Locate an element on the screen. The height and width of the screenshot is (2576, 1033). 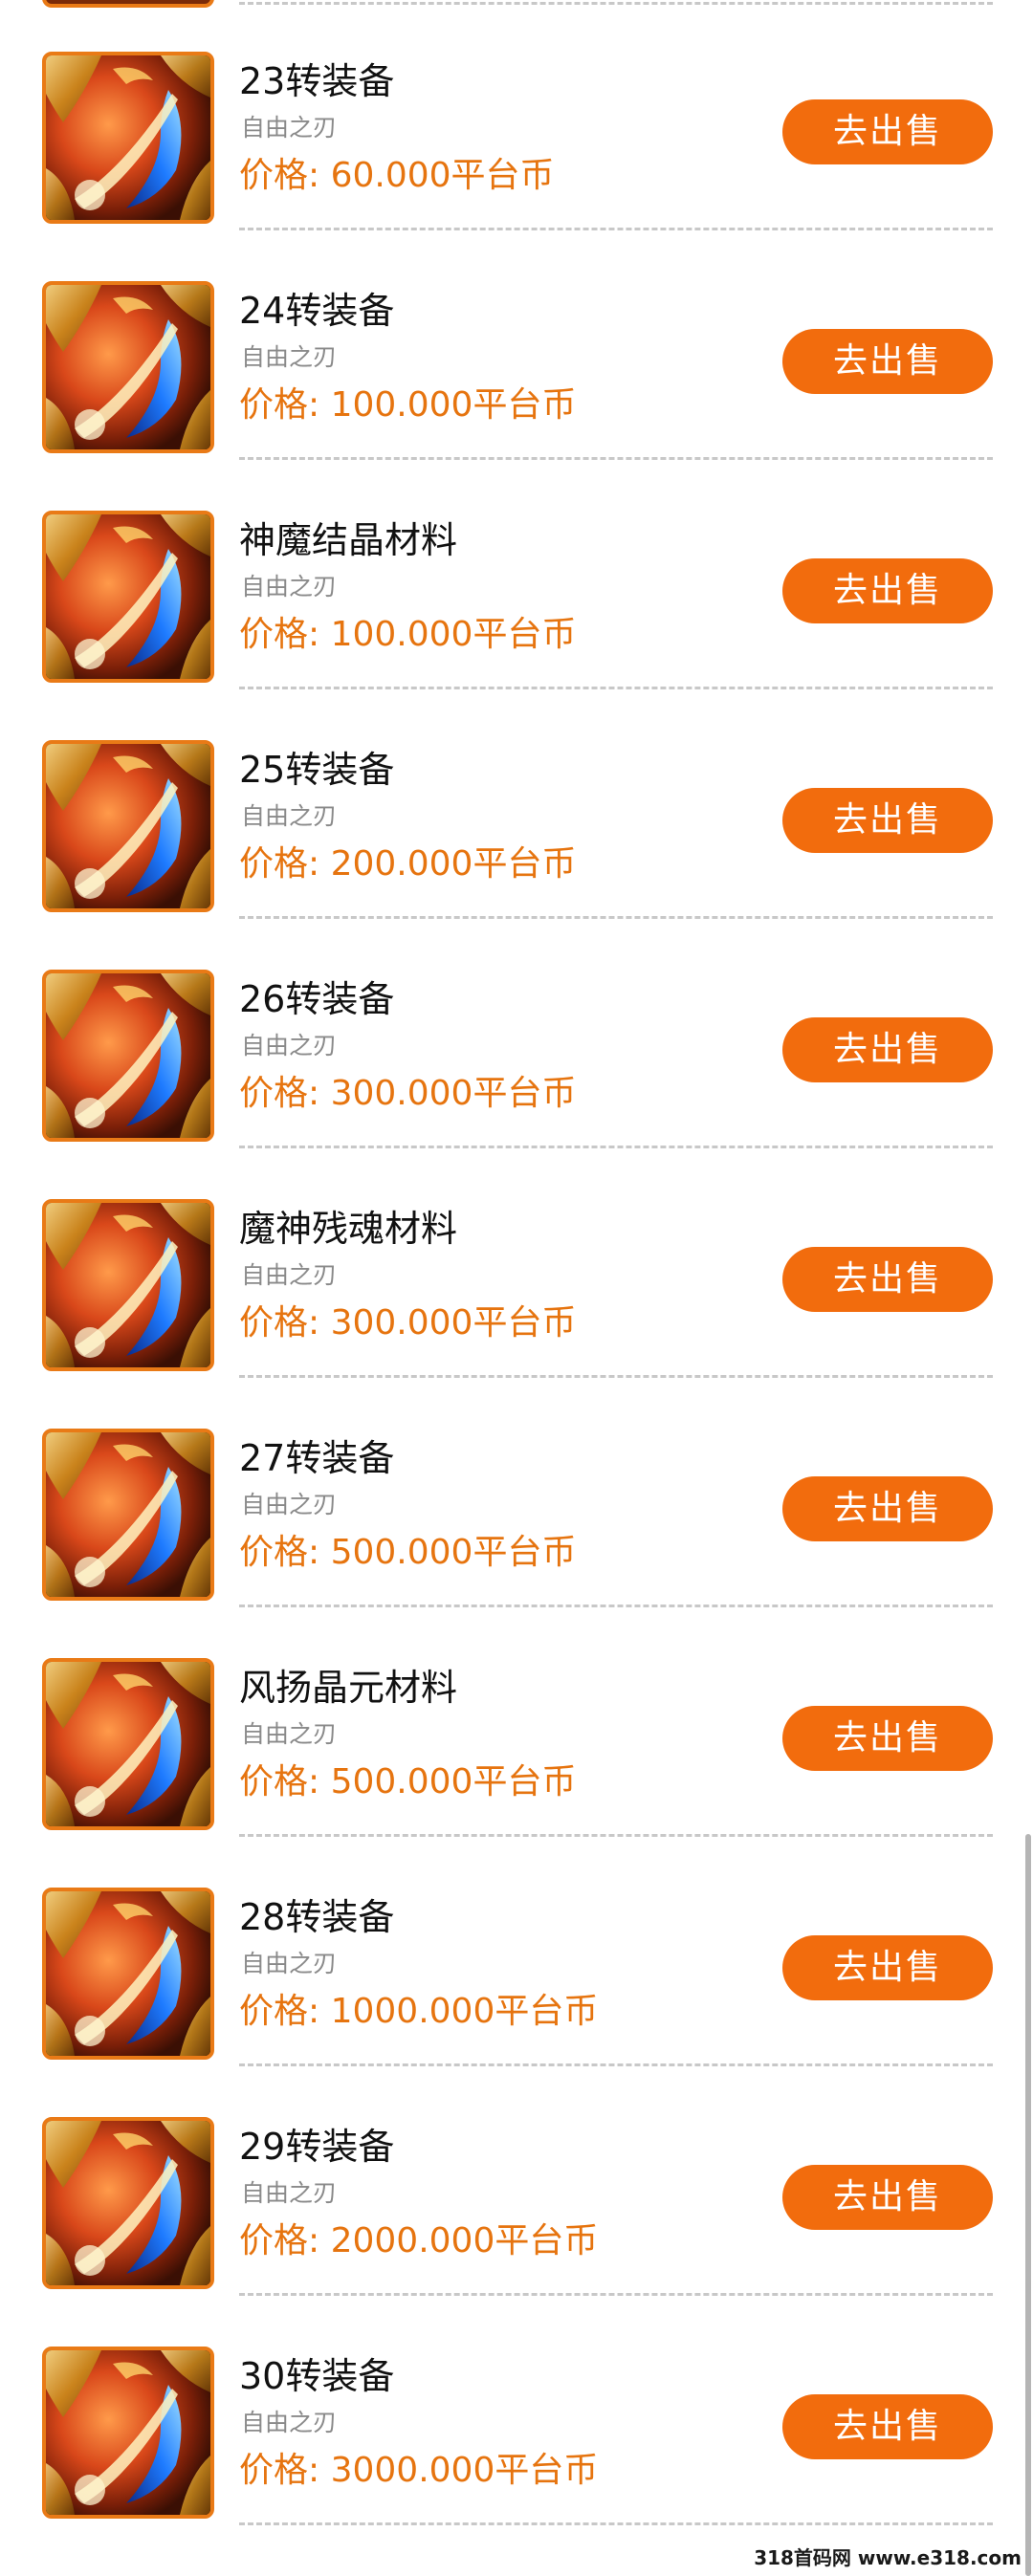
item-name: 28转装备 is located at coordinates (317, 1917).